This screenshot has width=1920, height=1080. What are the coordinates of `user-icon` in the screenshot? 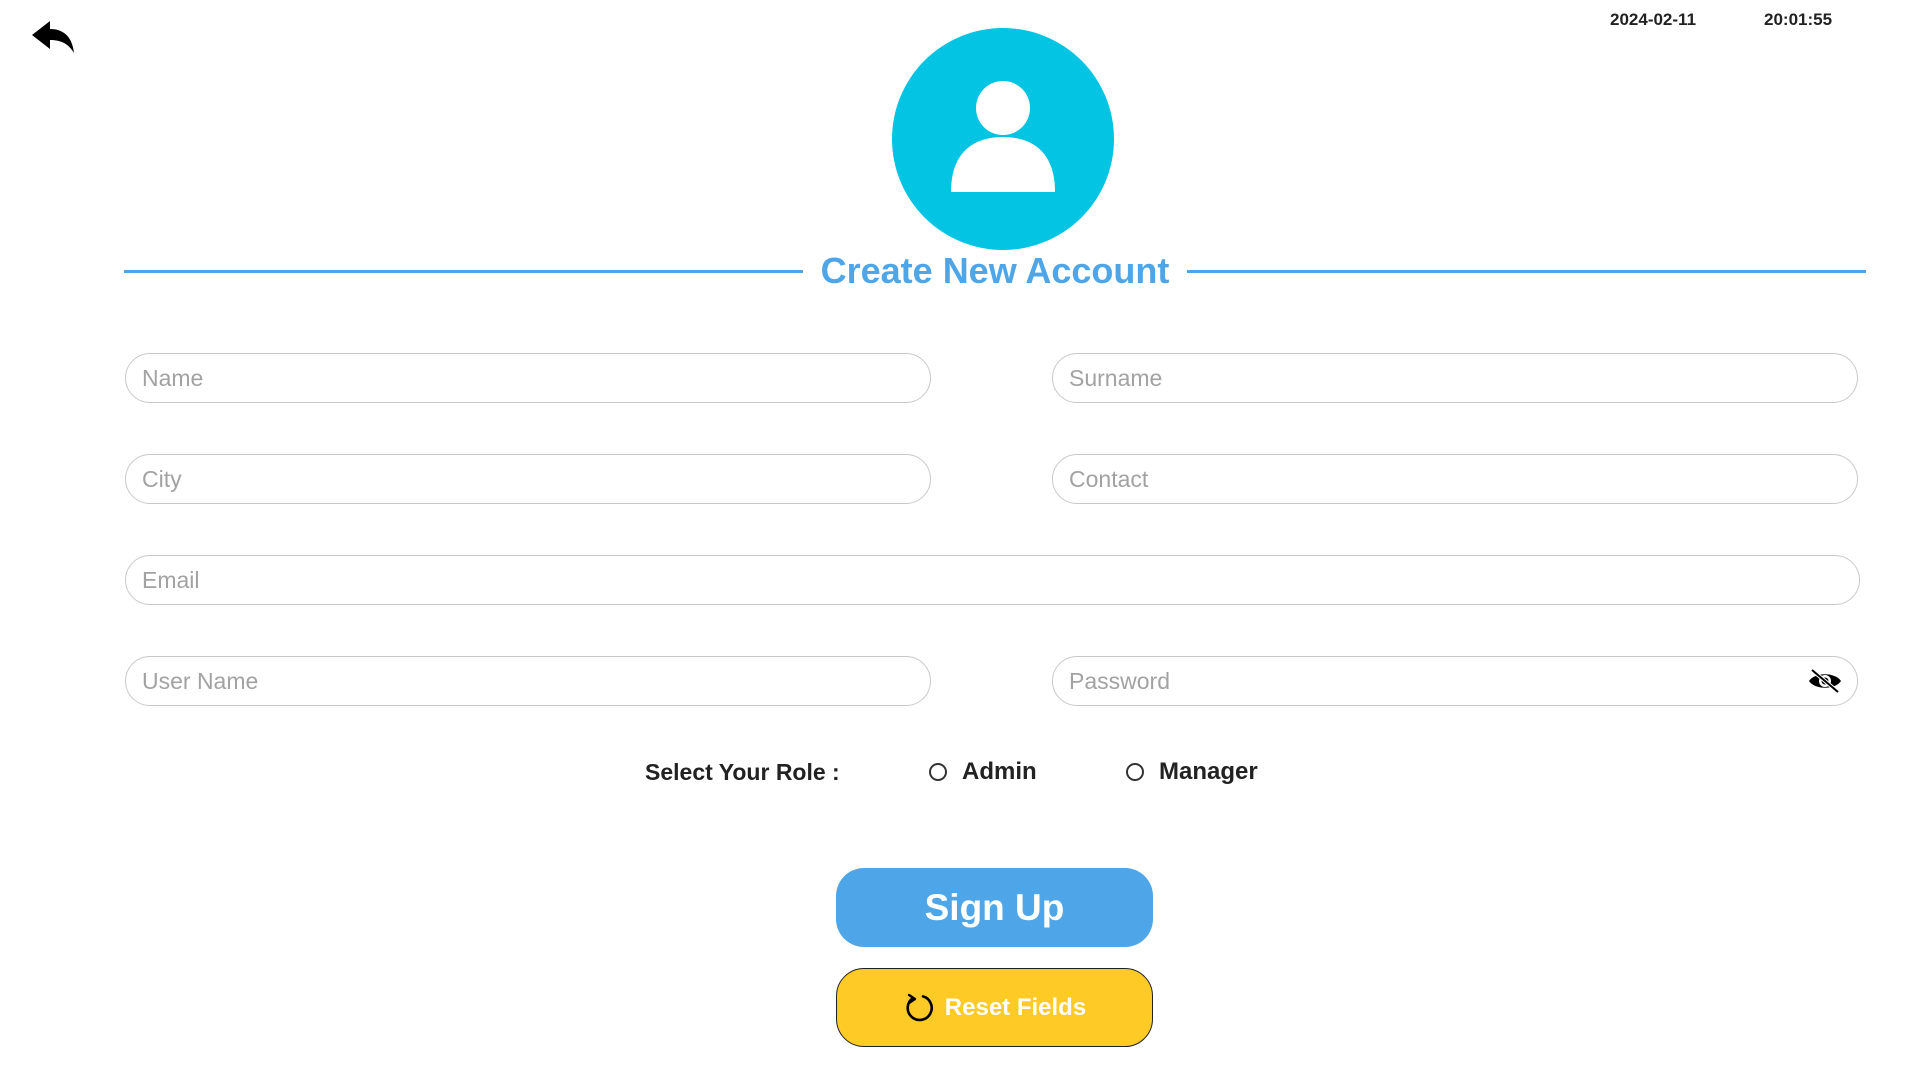 It's located at (1003, 136).